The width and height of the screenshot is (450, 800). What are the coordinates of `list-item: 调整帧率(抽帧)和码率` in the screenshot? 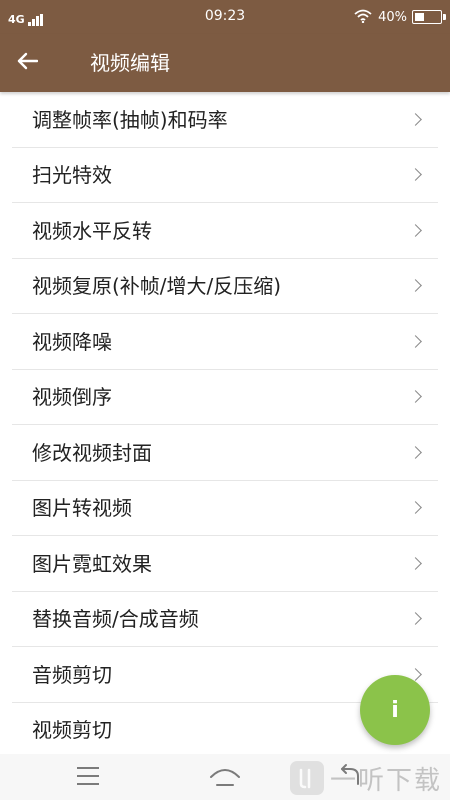 It's located at (225, 120).